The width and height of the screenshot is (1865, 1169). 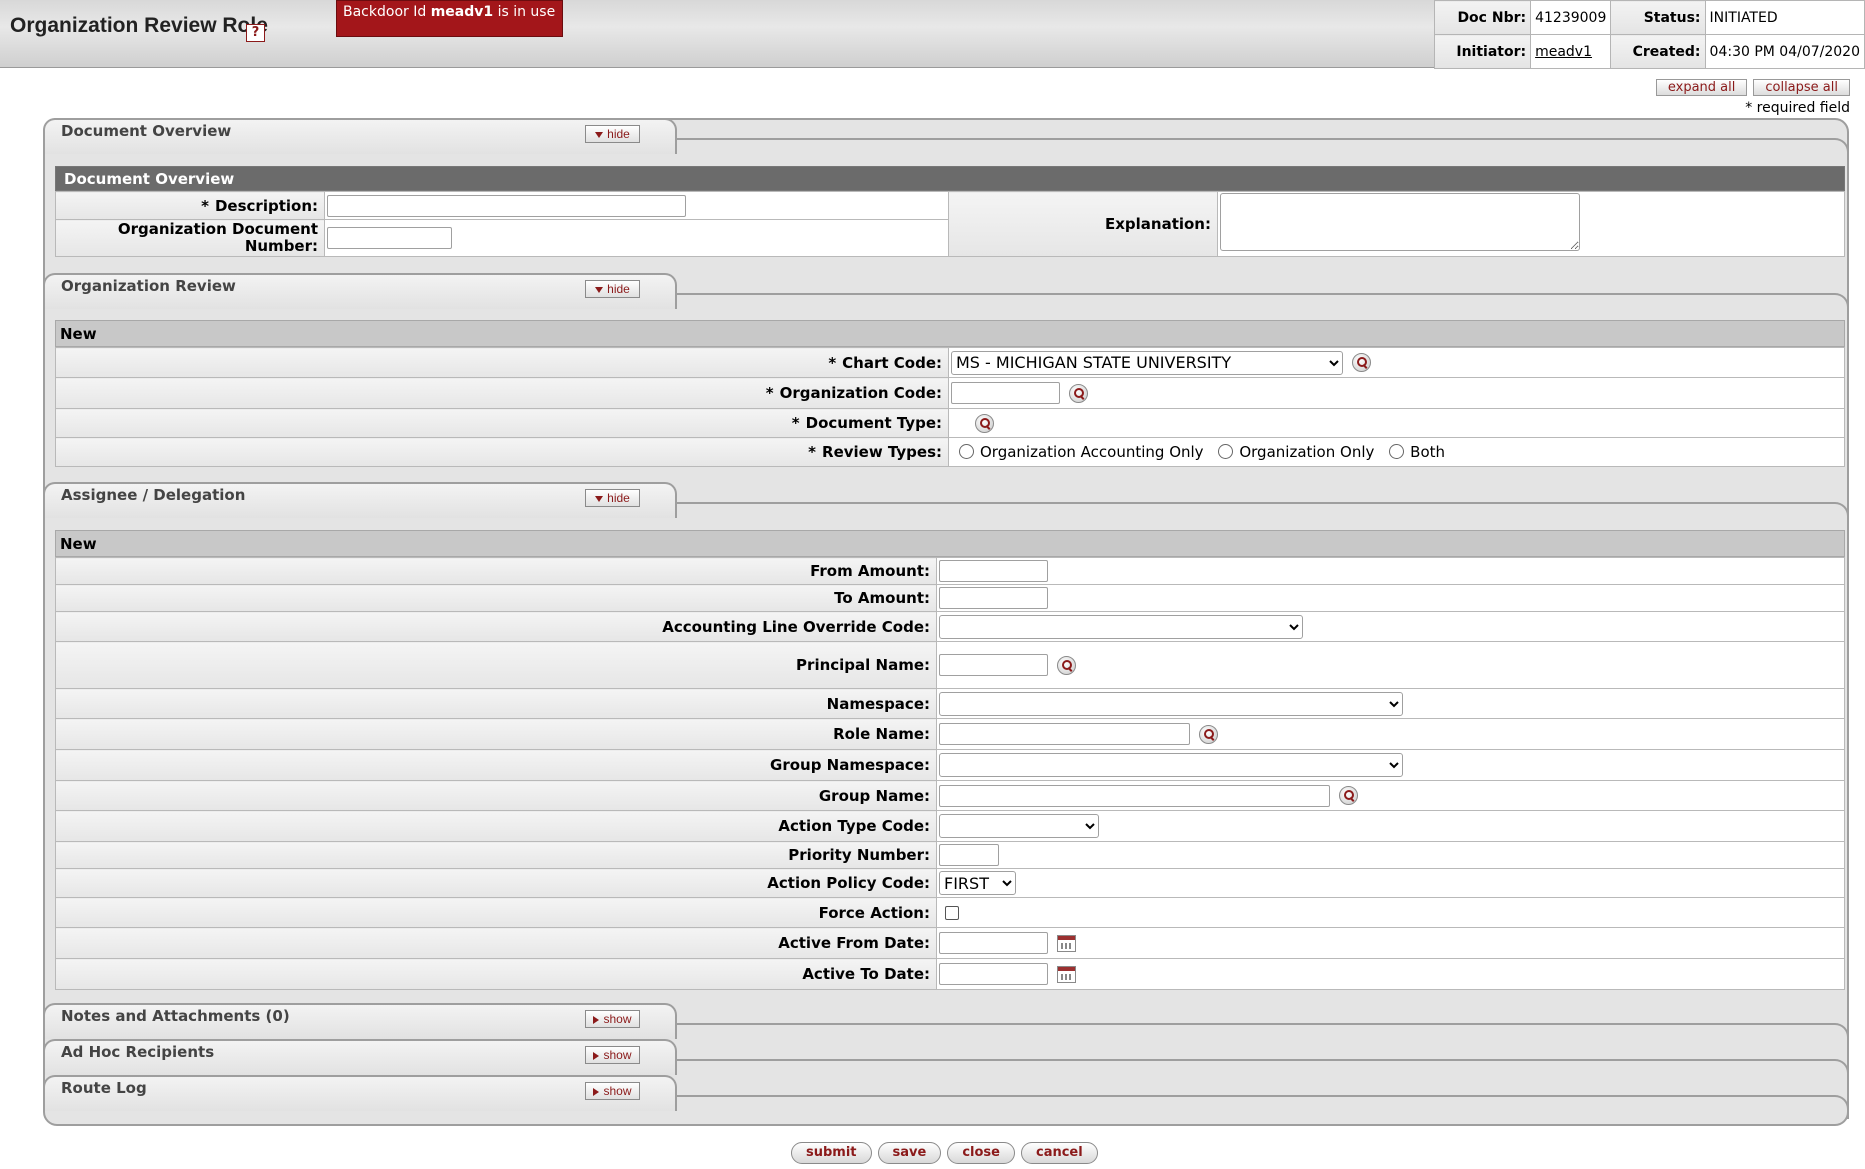 I want to click on expand-all-button: expand all, so click(x=1701, y=87).